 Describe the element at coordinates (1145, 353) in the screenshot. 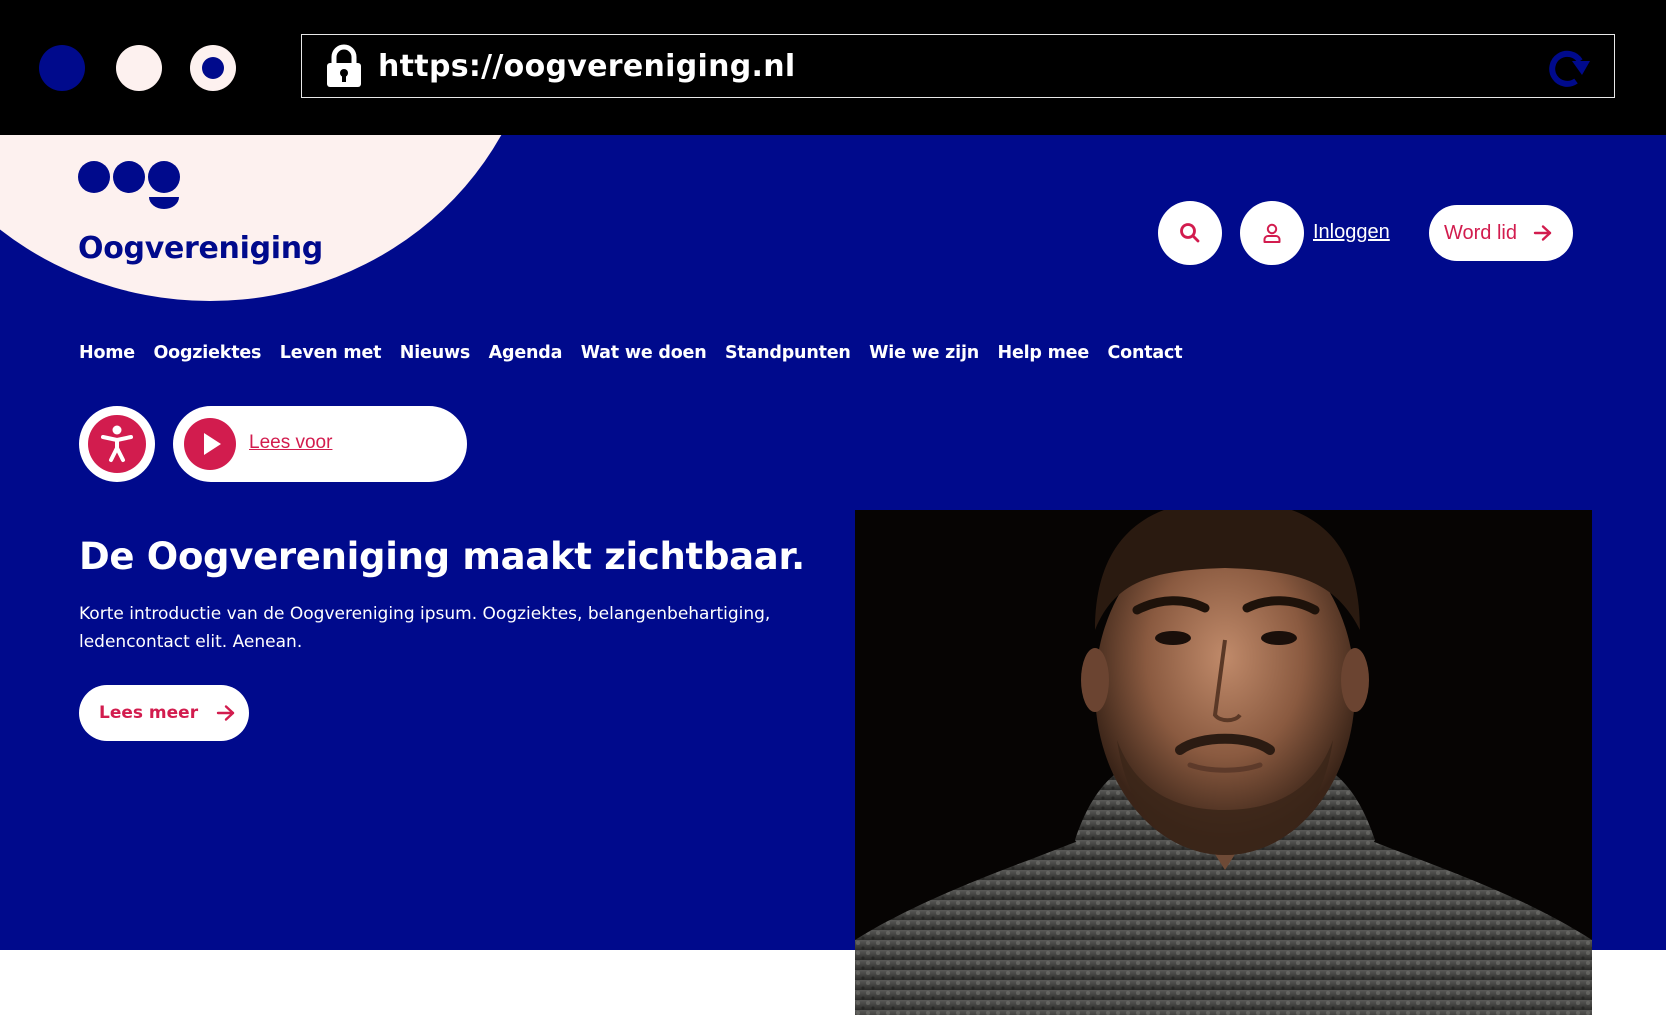

I see `nav-item-contact: Contact` at that location.